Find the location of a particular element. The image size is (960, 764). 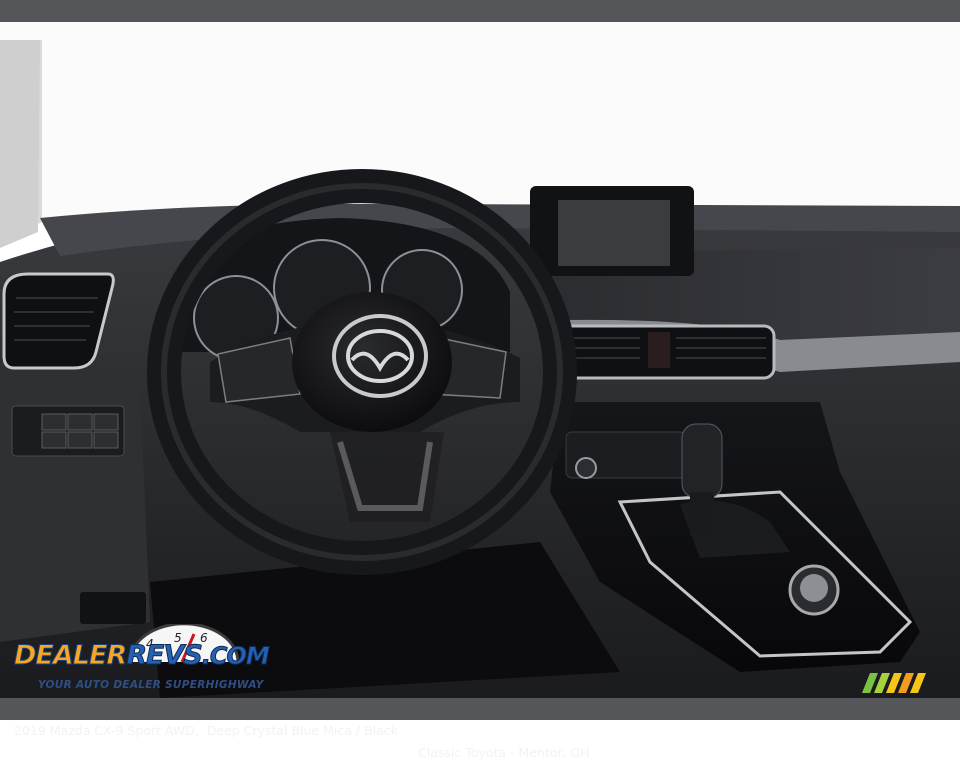

watermark-brand: DEALERREVS.COM is located at coordinates (141, 656).